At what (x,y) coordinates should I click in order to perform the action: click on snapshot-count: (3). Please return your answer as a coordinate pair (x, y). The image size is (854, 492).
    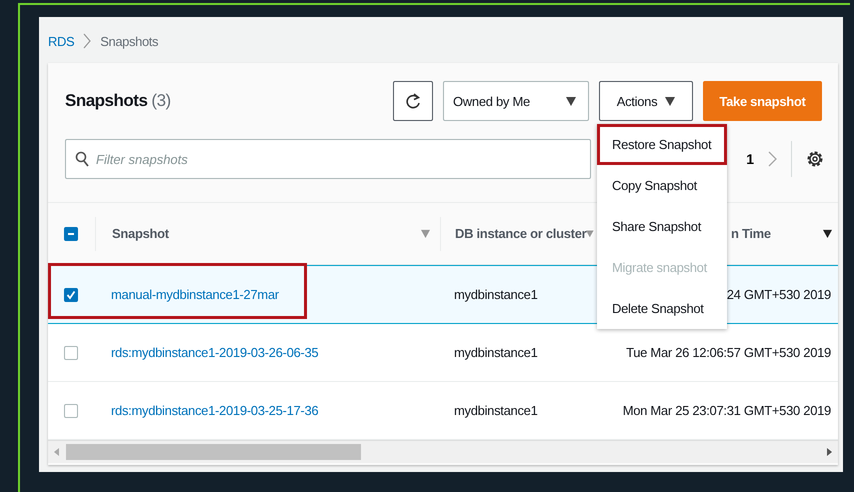
    Looking at the image, I should click on (161, 100).